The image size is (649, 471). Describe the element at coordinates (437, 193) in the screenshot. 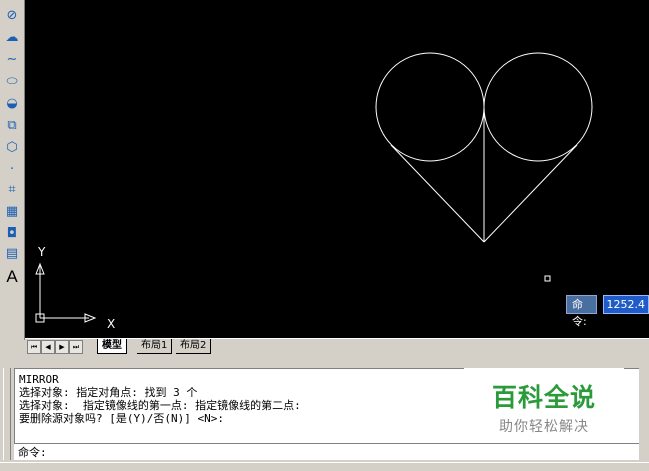

I see `left-heart-line` at that location.